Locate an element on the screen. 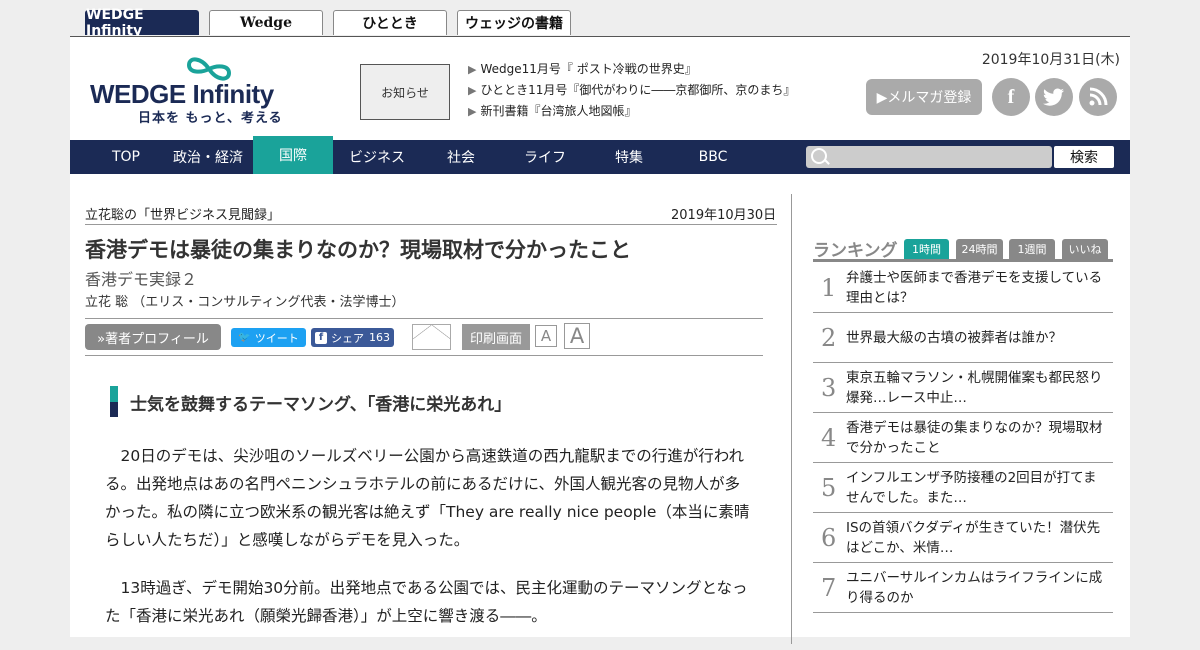 The height and width of the screenshot is (650, 1200). ranking-item: 7 ユニバーサルインカムはライフラインに成り得るのか is located at coordinates (963, 588).